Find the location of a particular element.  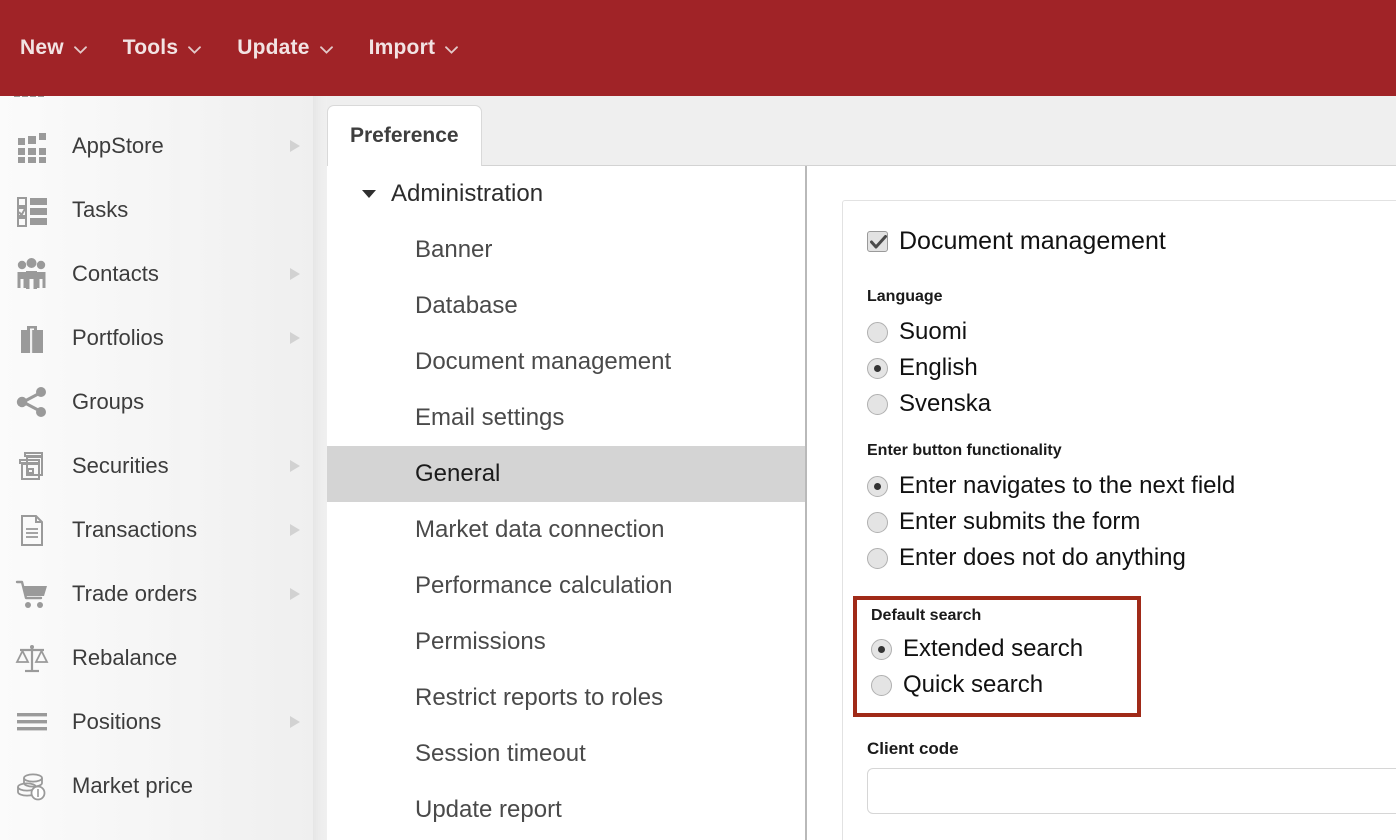

tree-item-performance-calculation: Performance calculation is located at coordinates (566, 586).